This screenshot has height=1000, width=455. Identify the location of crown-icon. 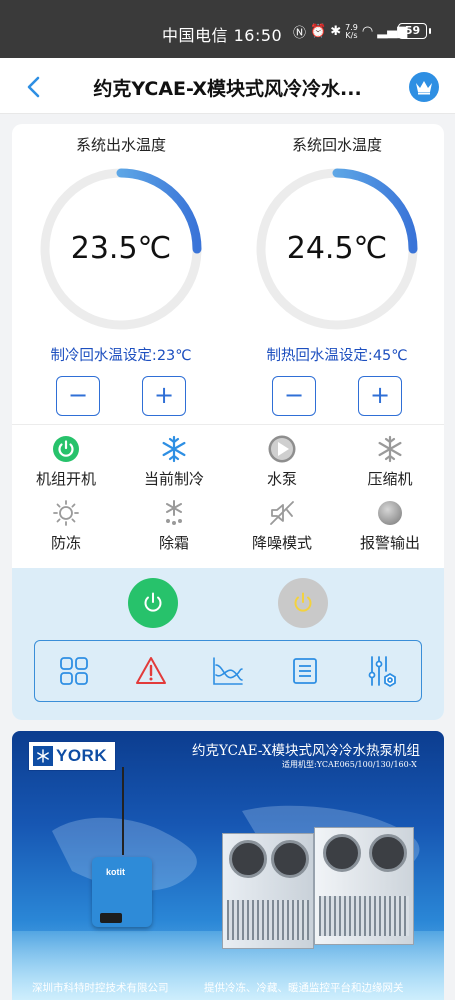
(424, 88).